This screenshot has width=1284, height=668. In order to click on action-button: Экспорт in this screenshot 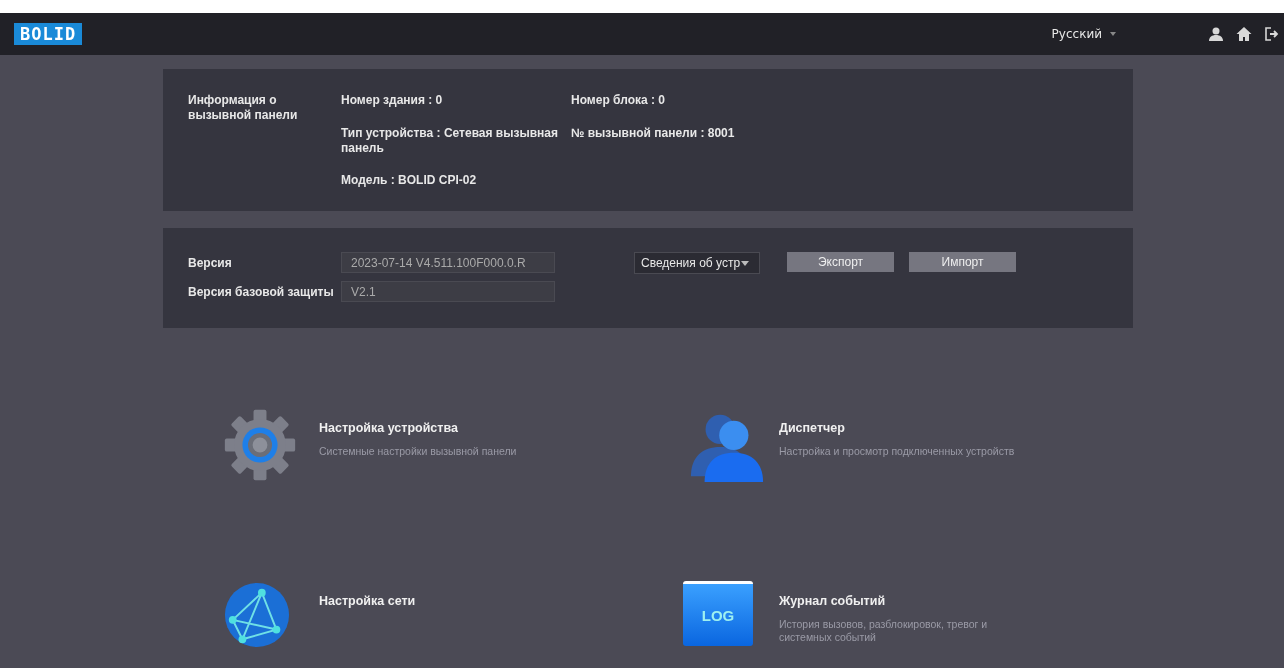, I will do `click(840, 262)`.